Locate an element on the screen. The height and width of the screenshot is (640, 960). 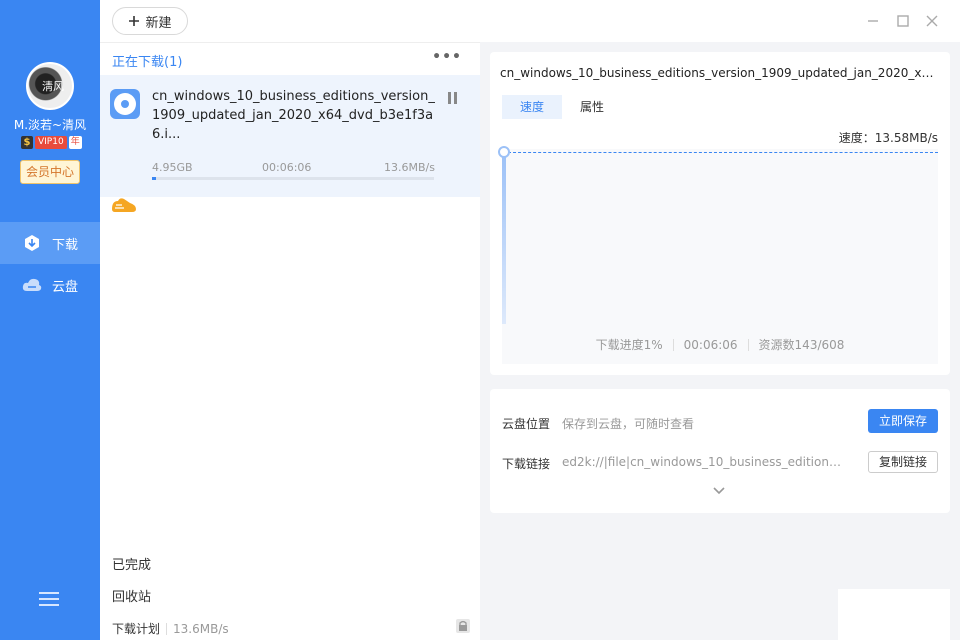
speed-graph-area is located at coordinates (504, 238).